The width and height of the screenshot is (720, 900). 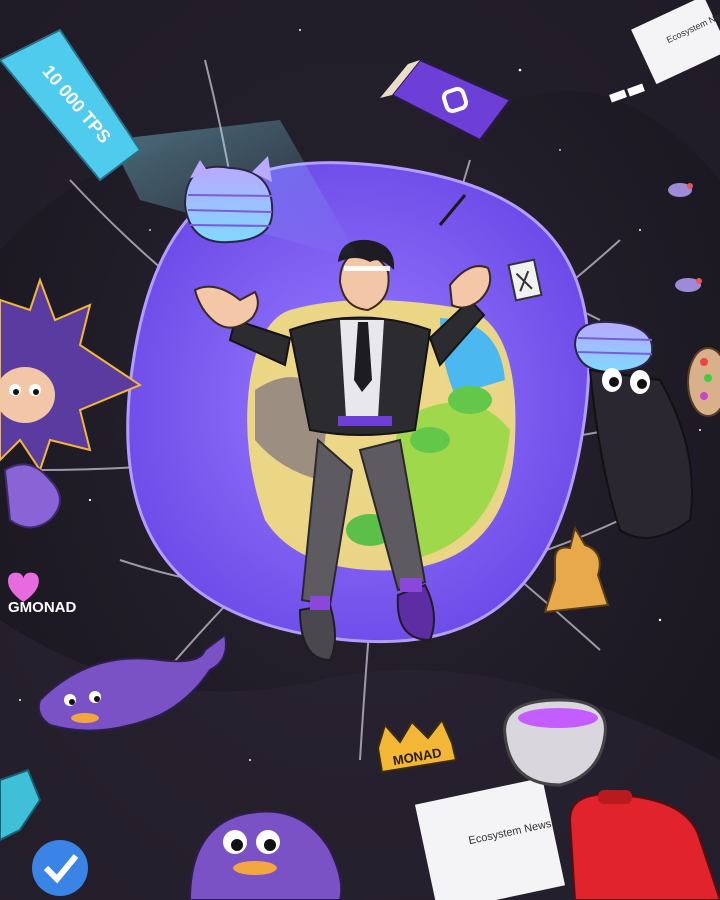 What do you see at coordinates (703, 382) in the screenshot?
I see `paint-palette` at bounding box center [703, 382].